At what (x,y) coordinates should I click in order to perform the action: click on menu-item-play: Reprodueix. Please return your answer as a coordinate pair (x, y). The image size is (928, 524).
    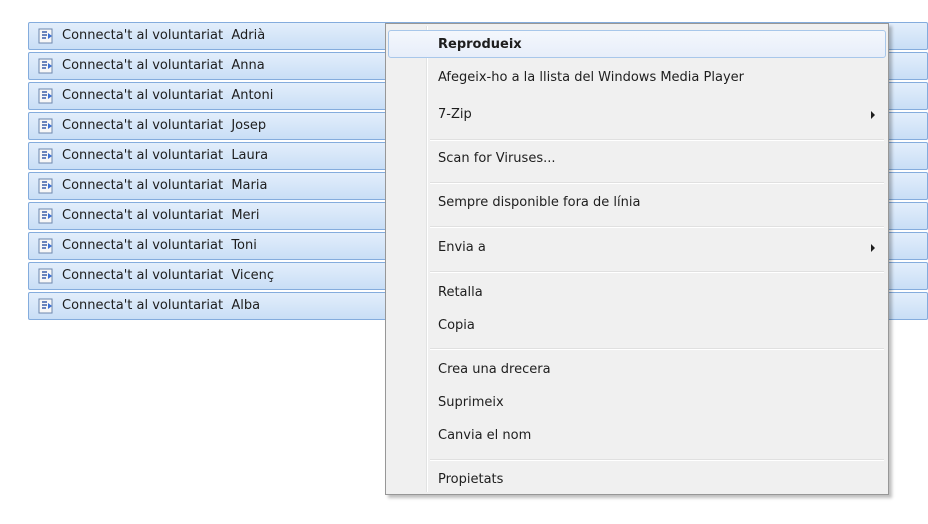
    Looking at the image, I should click on (637, 44).